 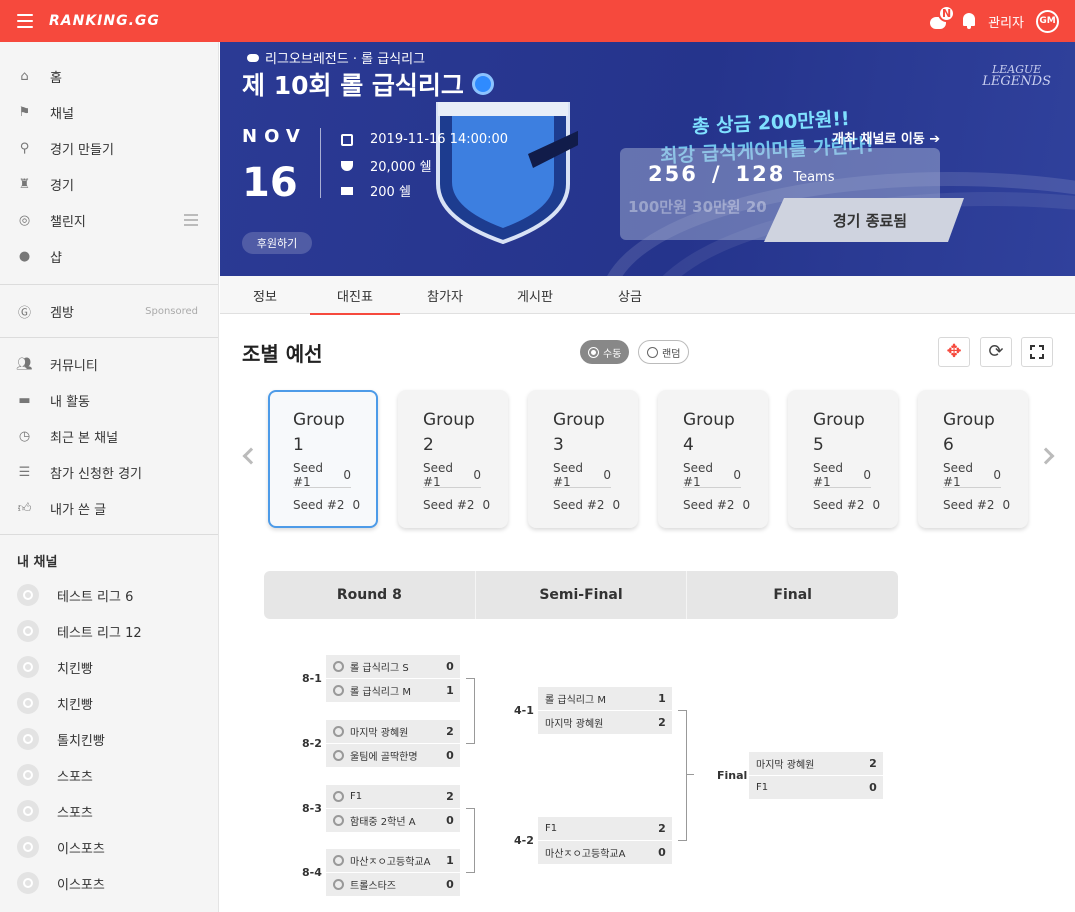 I want to click on channel-item: 테스트 리그 6, so click(x=109, y=595).